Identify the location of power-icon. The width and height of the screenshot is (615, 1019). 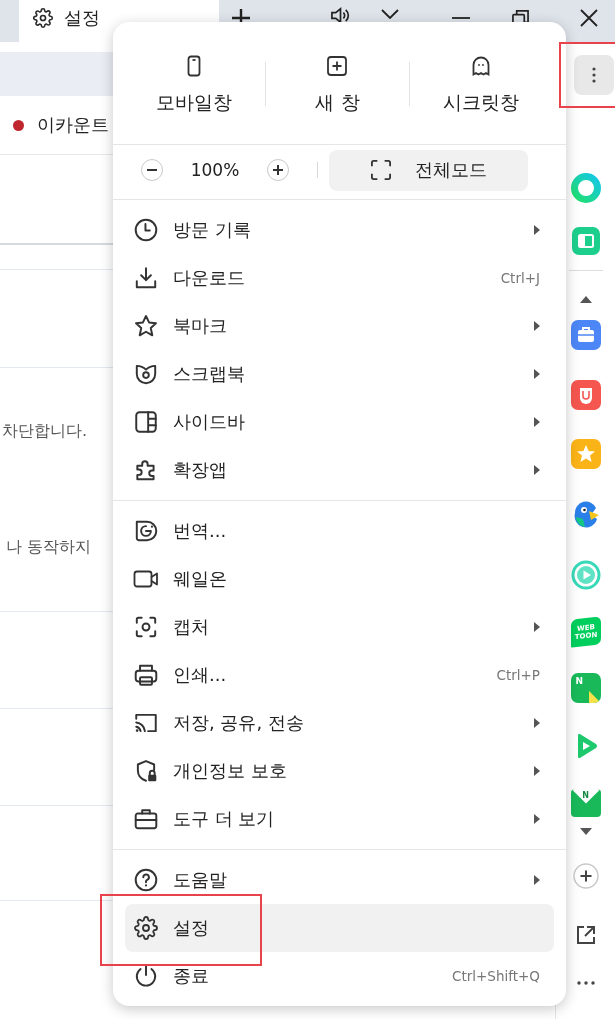
(146, 976).